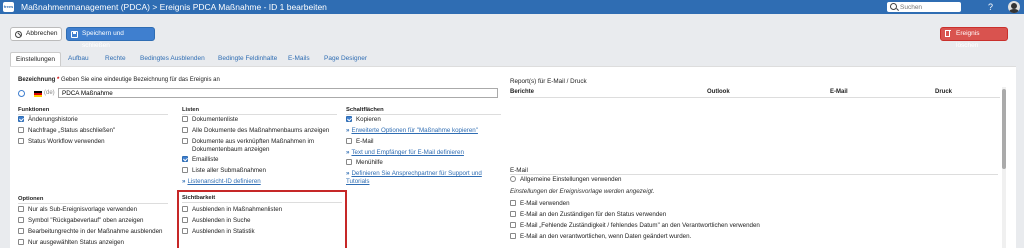 This screenshot has height=248, width=1024. I want to click on delete-event-button: Ereignis löschen, so click(974, 38).